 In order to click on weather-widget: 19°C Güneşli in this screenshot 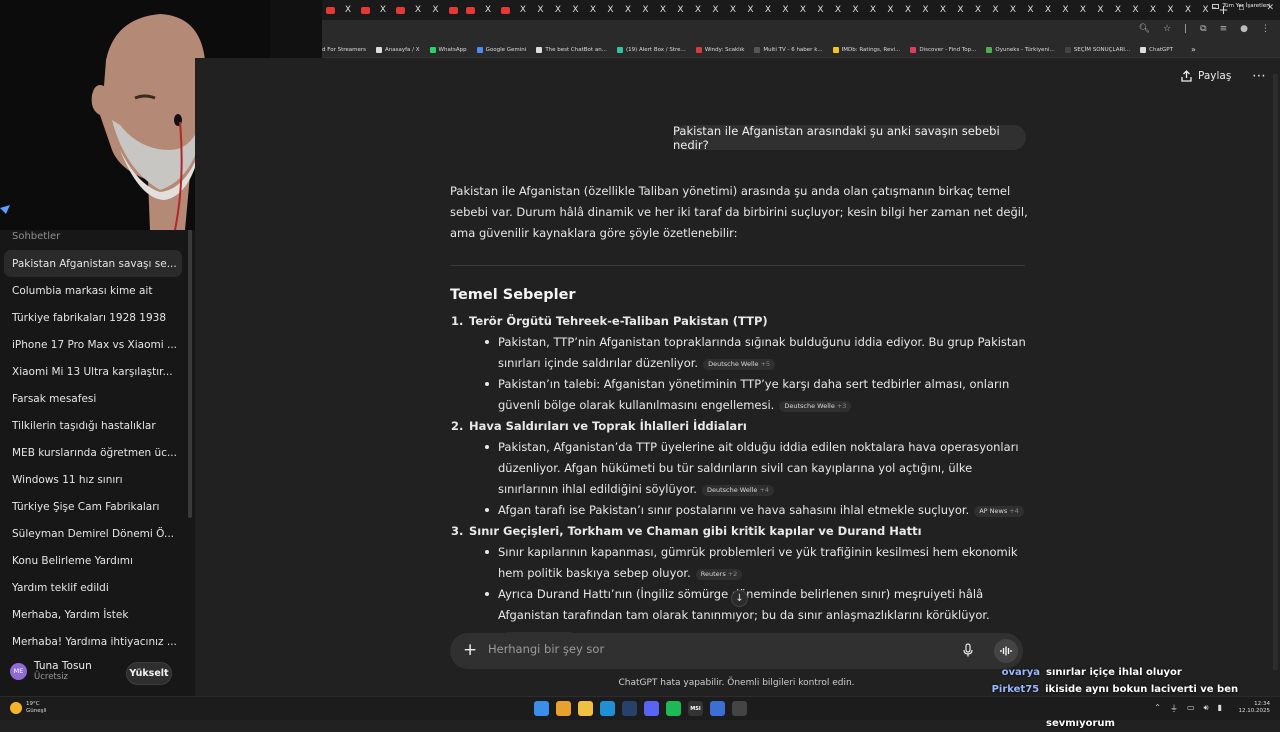, I will do `click(28, 708)`.